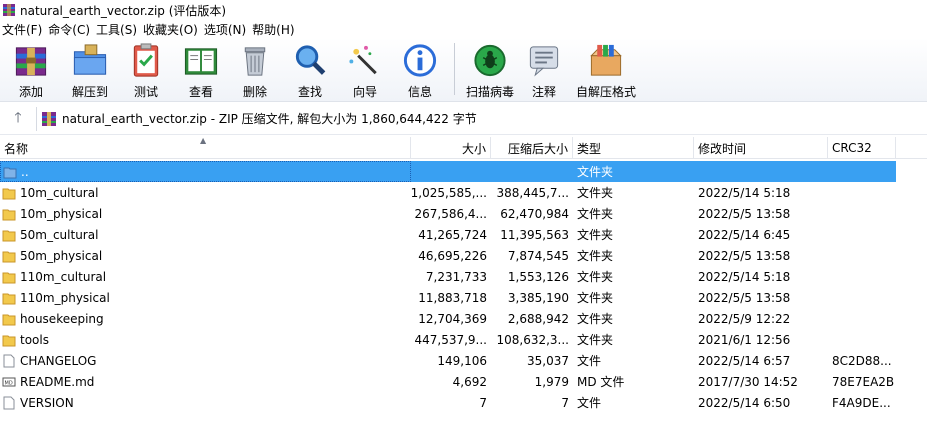 The height and width of the screenshot is (445, 927). Describe the element at coordinates (538, 255) in the screenshot. I see `file-packed-size: 7,874,545` at that location.